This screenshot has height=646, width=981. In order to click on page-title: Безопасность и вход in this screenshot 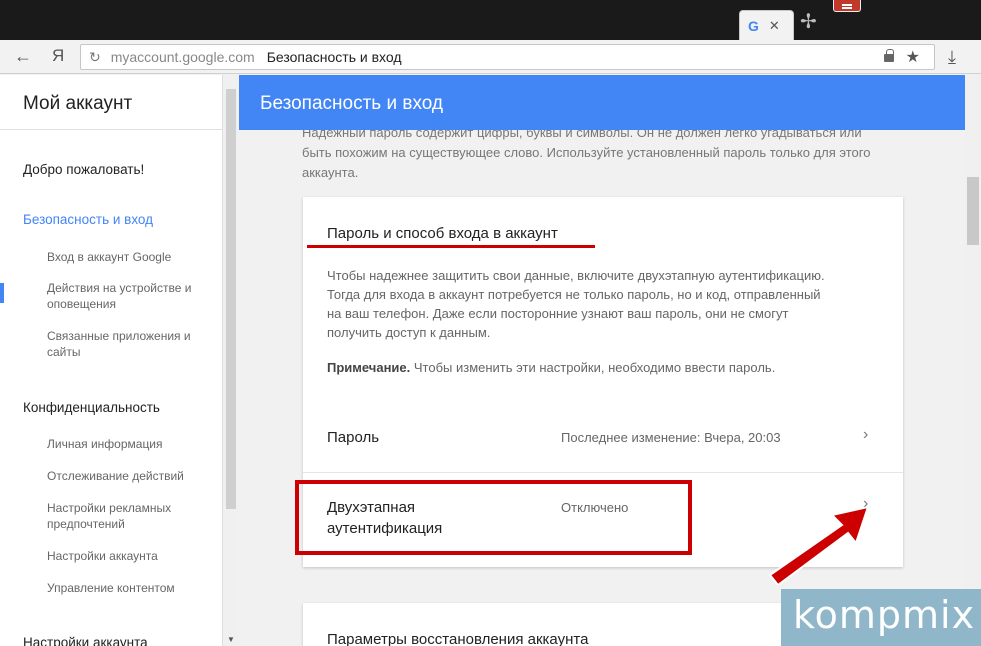, I will do `click(602, 102)`.